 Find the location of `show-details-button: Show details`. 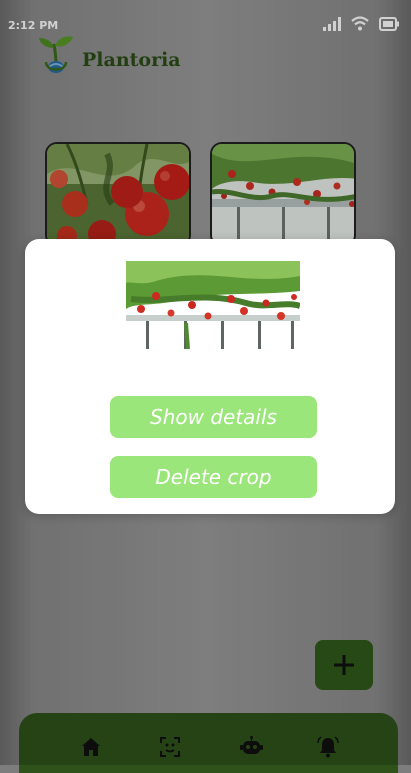

show-details-button: Show details is located at coordinates (213, 417).